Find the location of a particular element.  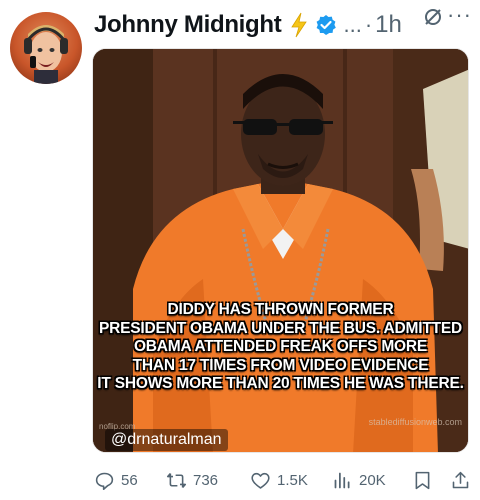

verified-badge-icon is located at coordinates (326, 25).